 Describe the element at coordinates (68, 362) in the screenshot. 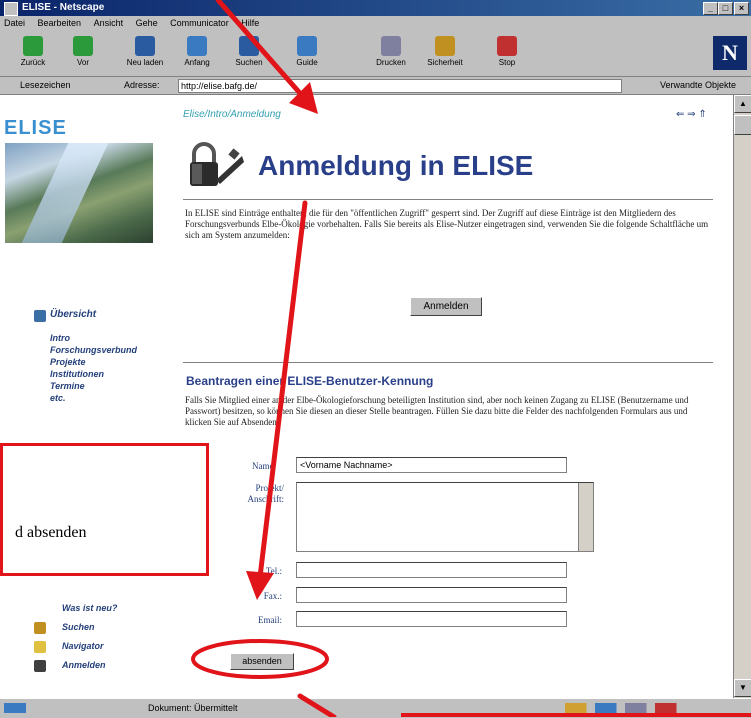

I see `sidebar-item-projects: Projekte` at that location.